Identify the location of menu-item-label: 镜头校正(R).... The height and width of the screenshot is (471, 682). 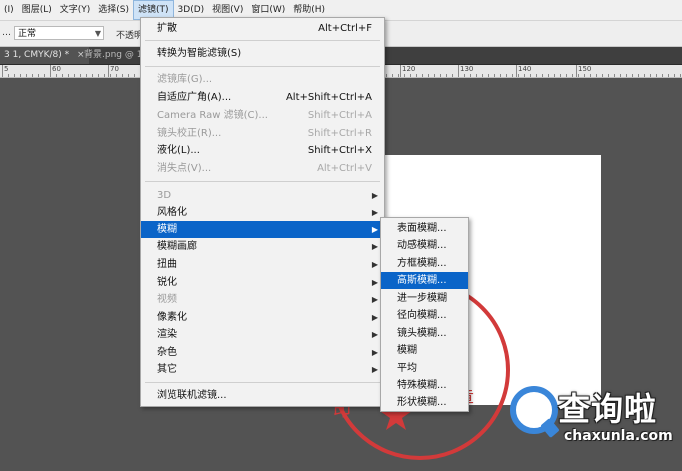
(189, 133).